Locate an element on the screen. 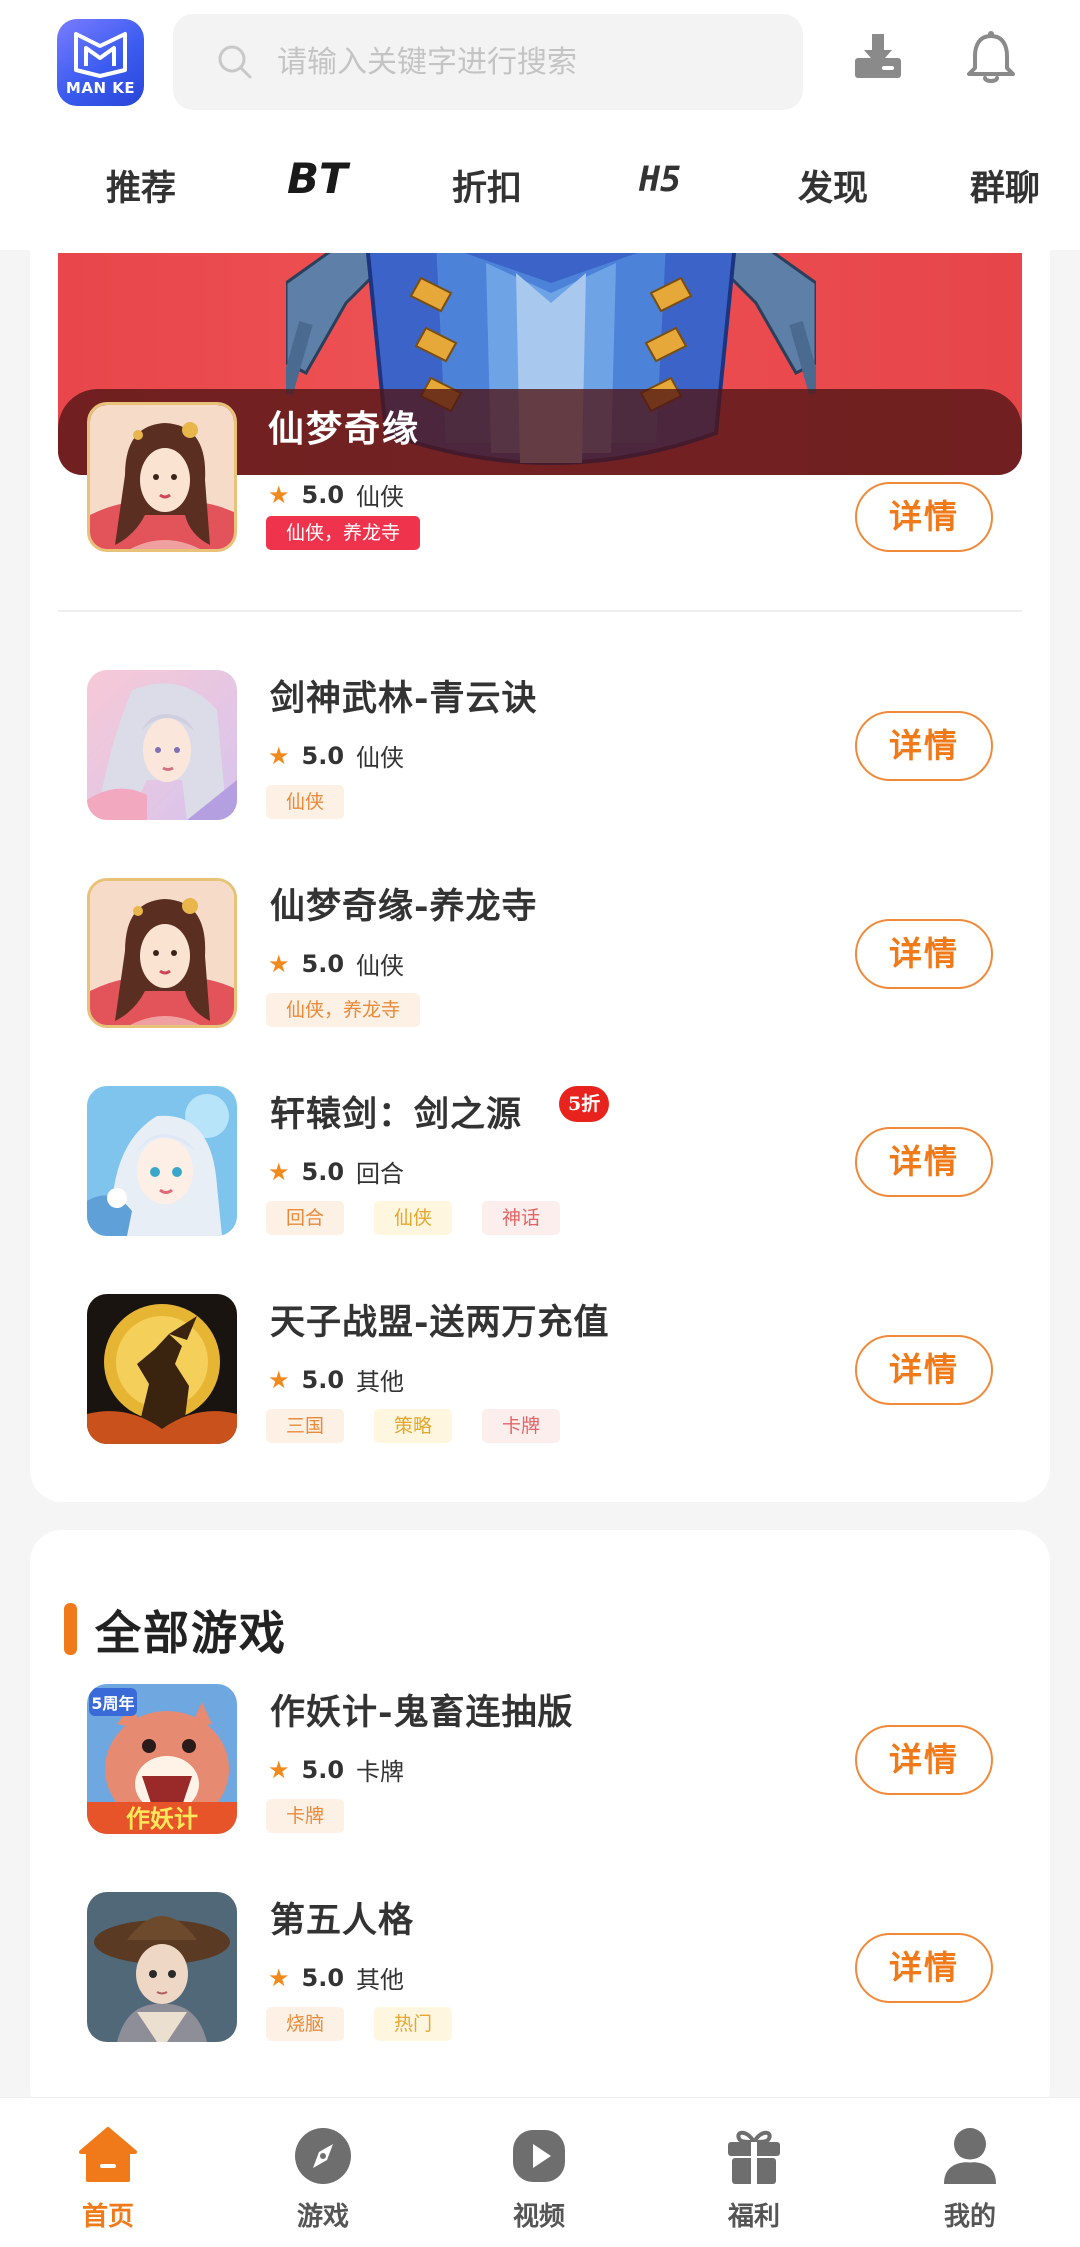 Image resolution: width=1080 pixels, height=2247 pixels. nav-videos: 视频 is located at coordinates (539, 2172).